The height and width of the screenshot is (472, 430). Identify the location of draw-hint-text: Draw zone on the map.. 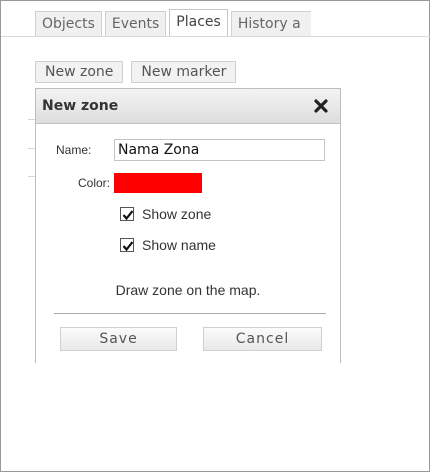
(188, 290).